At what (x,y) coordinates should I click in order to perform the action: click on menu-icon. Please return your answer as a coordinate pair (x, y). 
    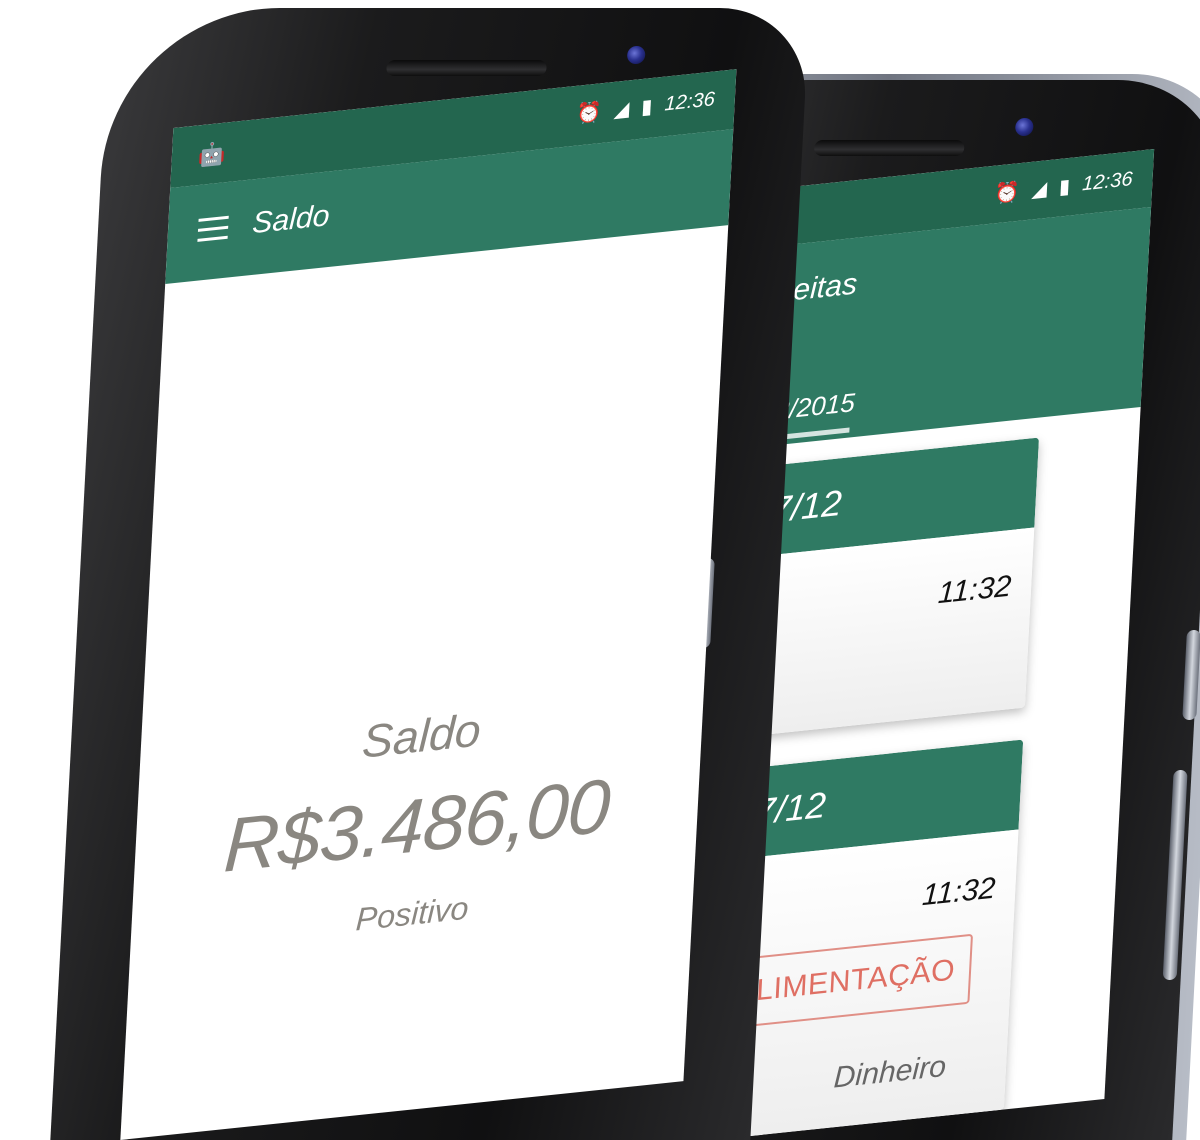
    Looking at the image, I should click on (213, 232).